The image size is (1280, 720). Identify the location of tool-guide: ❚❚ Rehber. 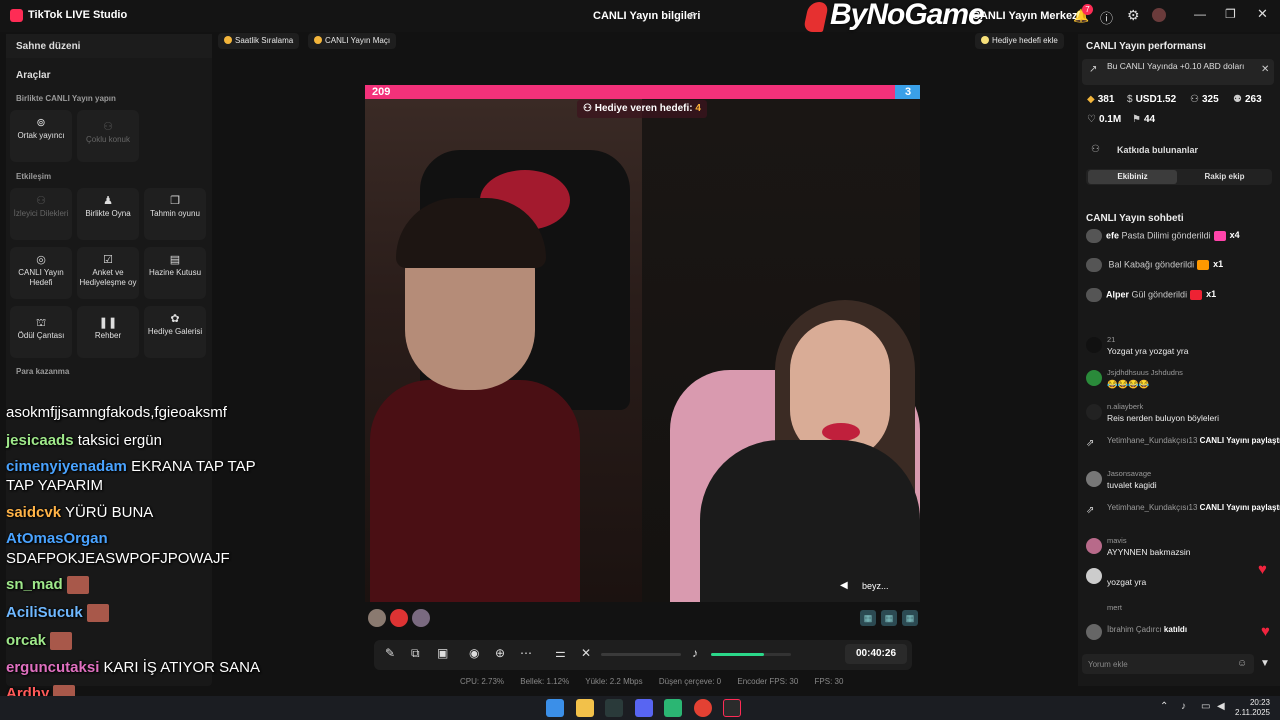
(108, 332).